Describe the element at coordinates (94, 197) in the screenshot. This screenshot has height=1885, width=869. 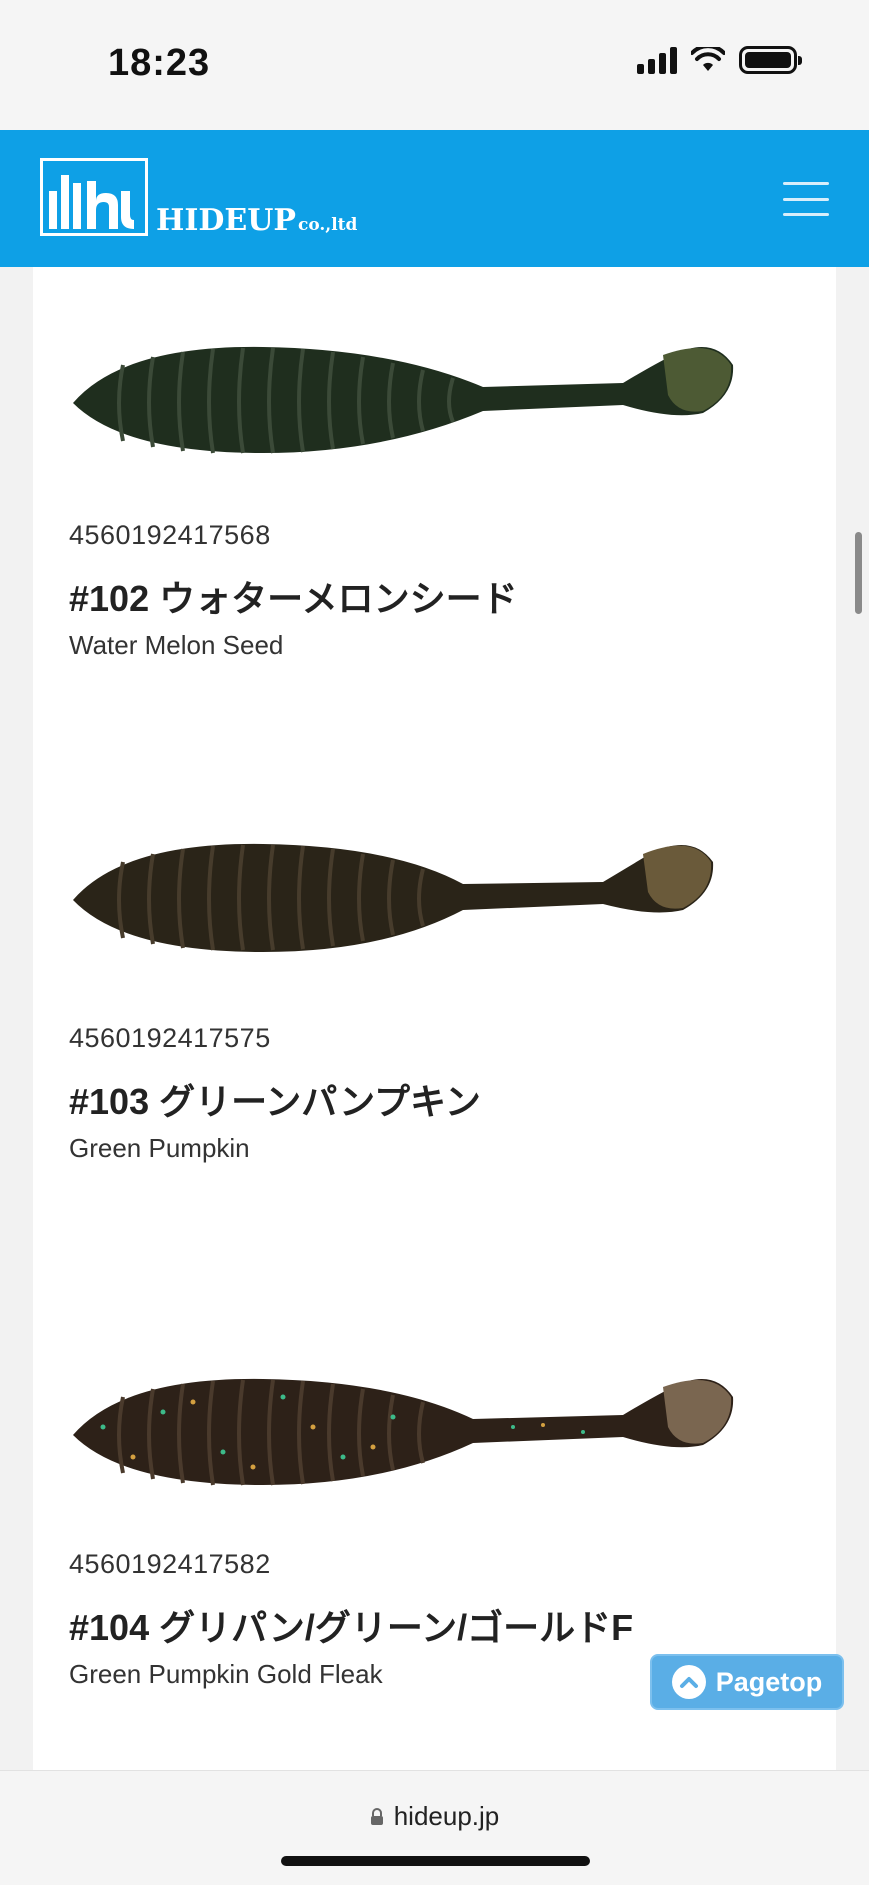
I see `logo-mark-icon` at that location.